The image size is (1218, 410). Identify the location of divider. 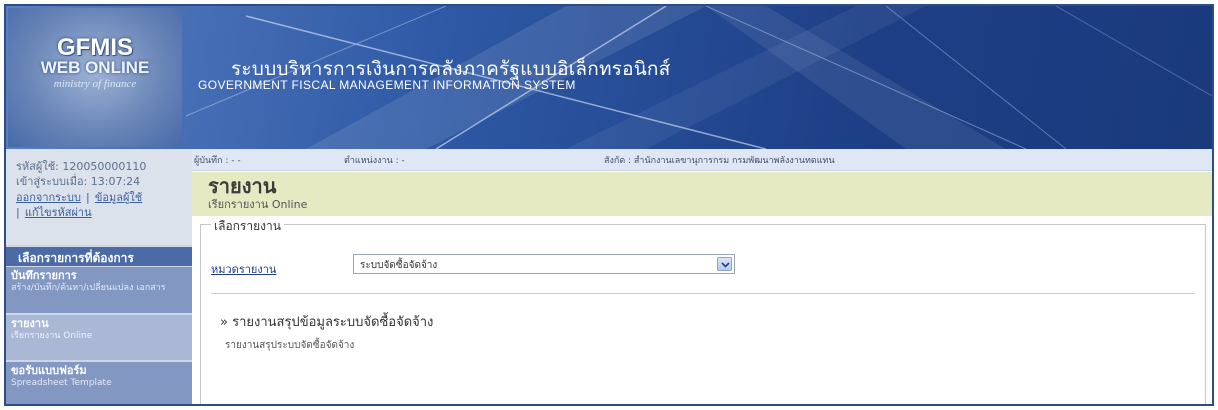
(703, 293).